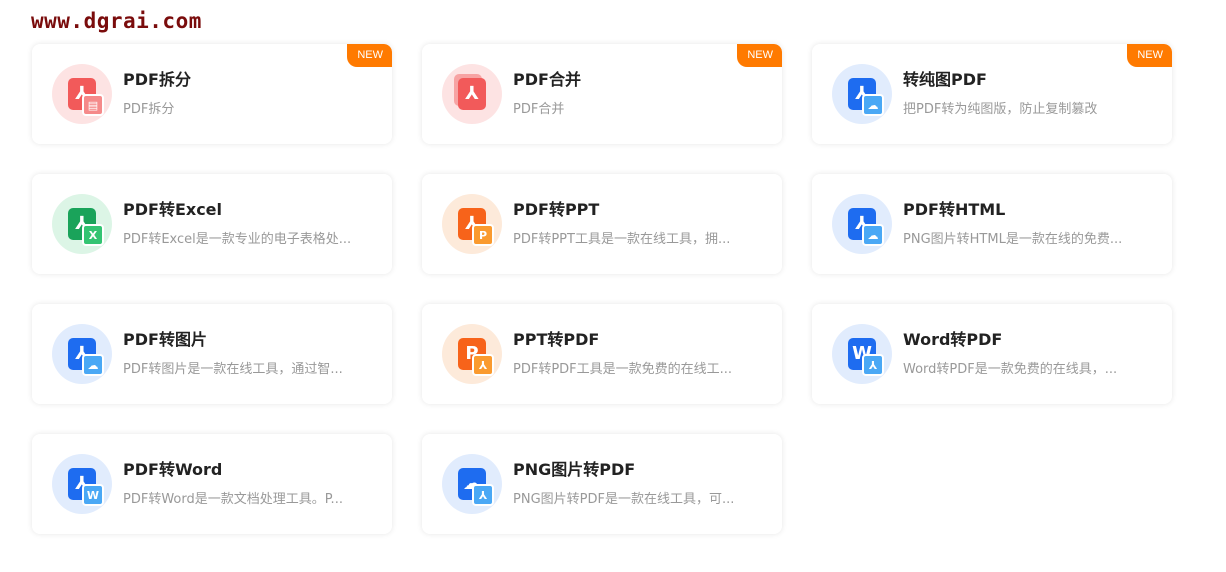 Image resolution: width=1226 pixels, height=572 pixels. What do you see at coordinates (539, 109) in the screenshot?
I see `card-description: PDF合并` at bounding box center [539, 109].